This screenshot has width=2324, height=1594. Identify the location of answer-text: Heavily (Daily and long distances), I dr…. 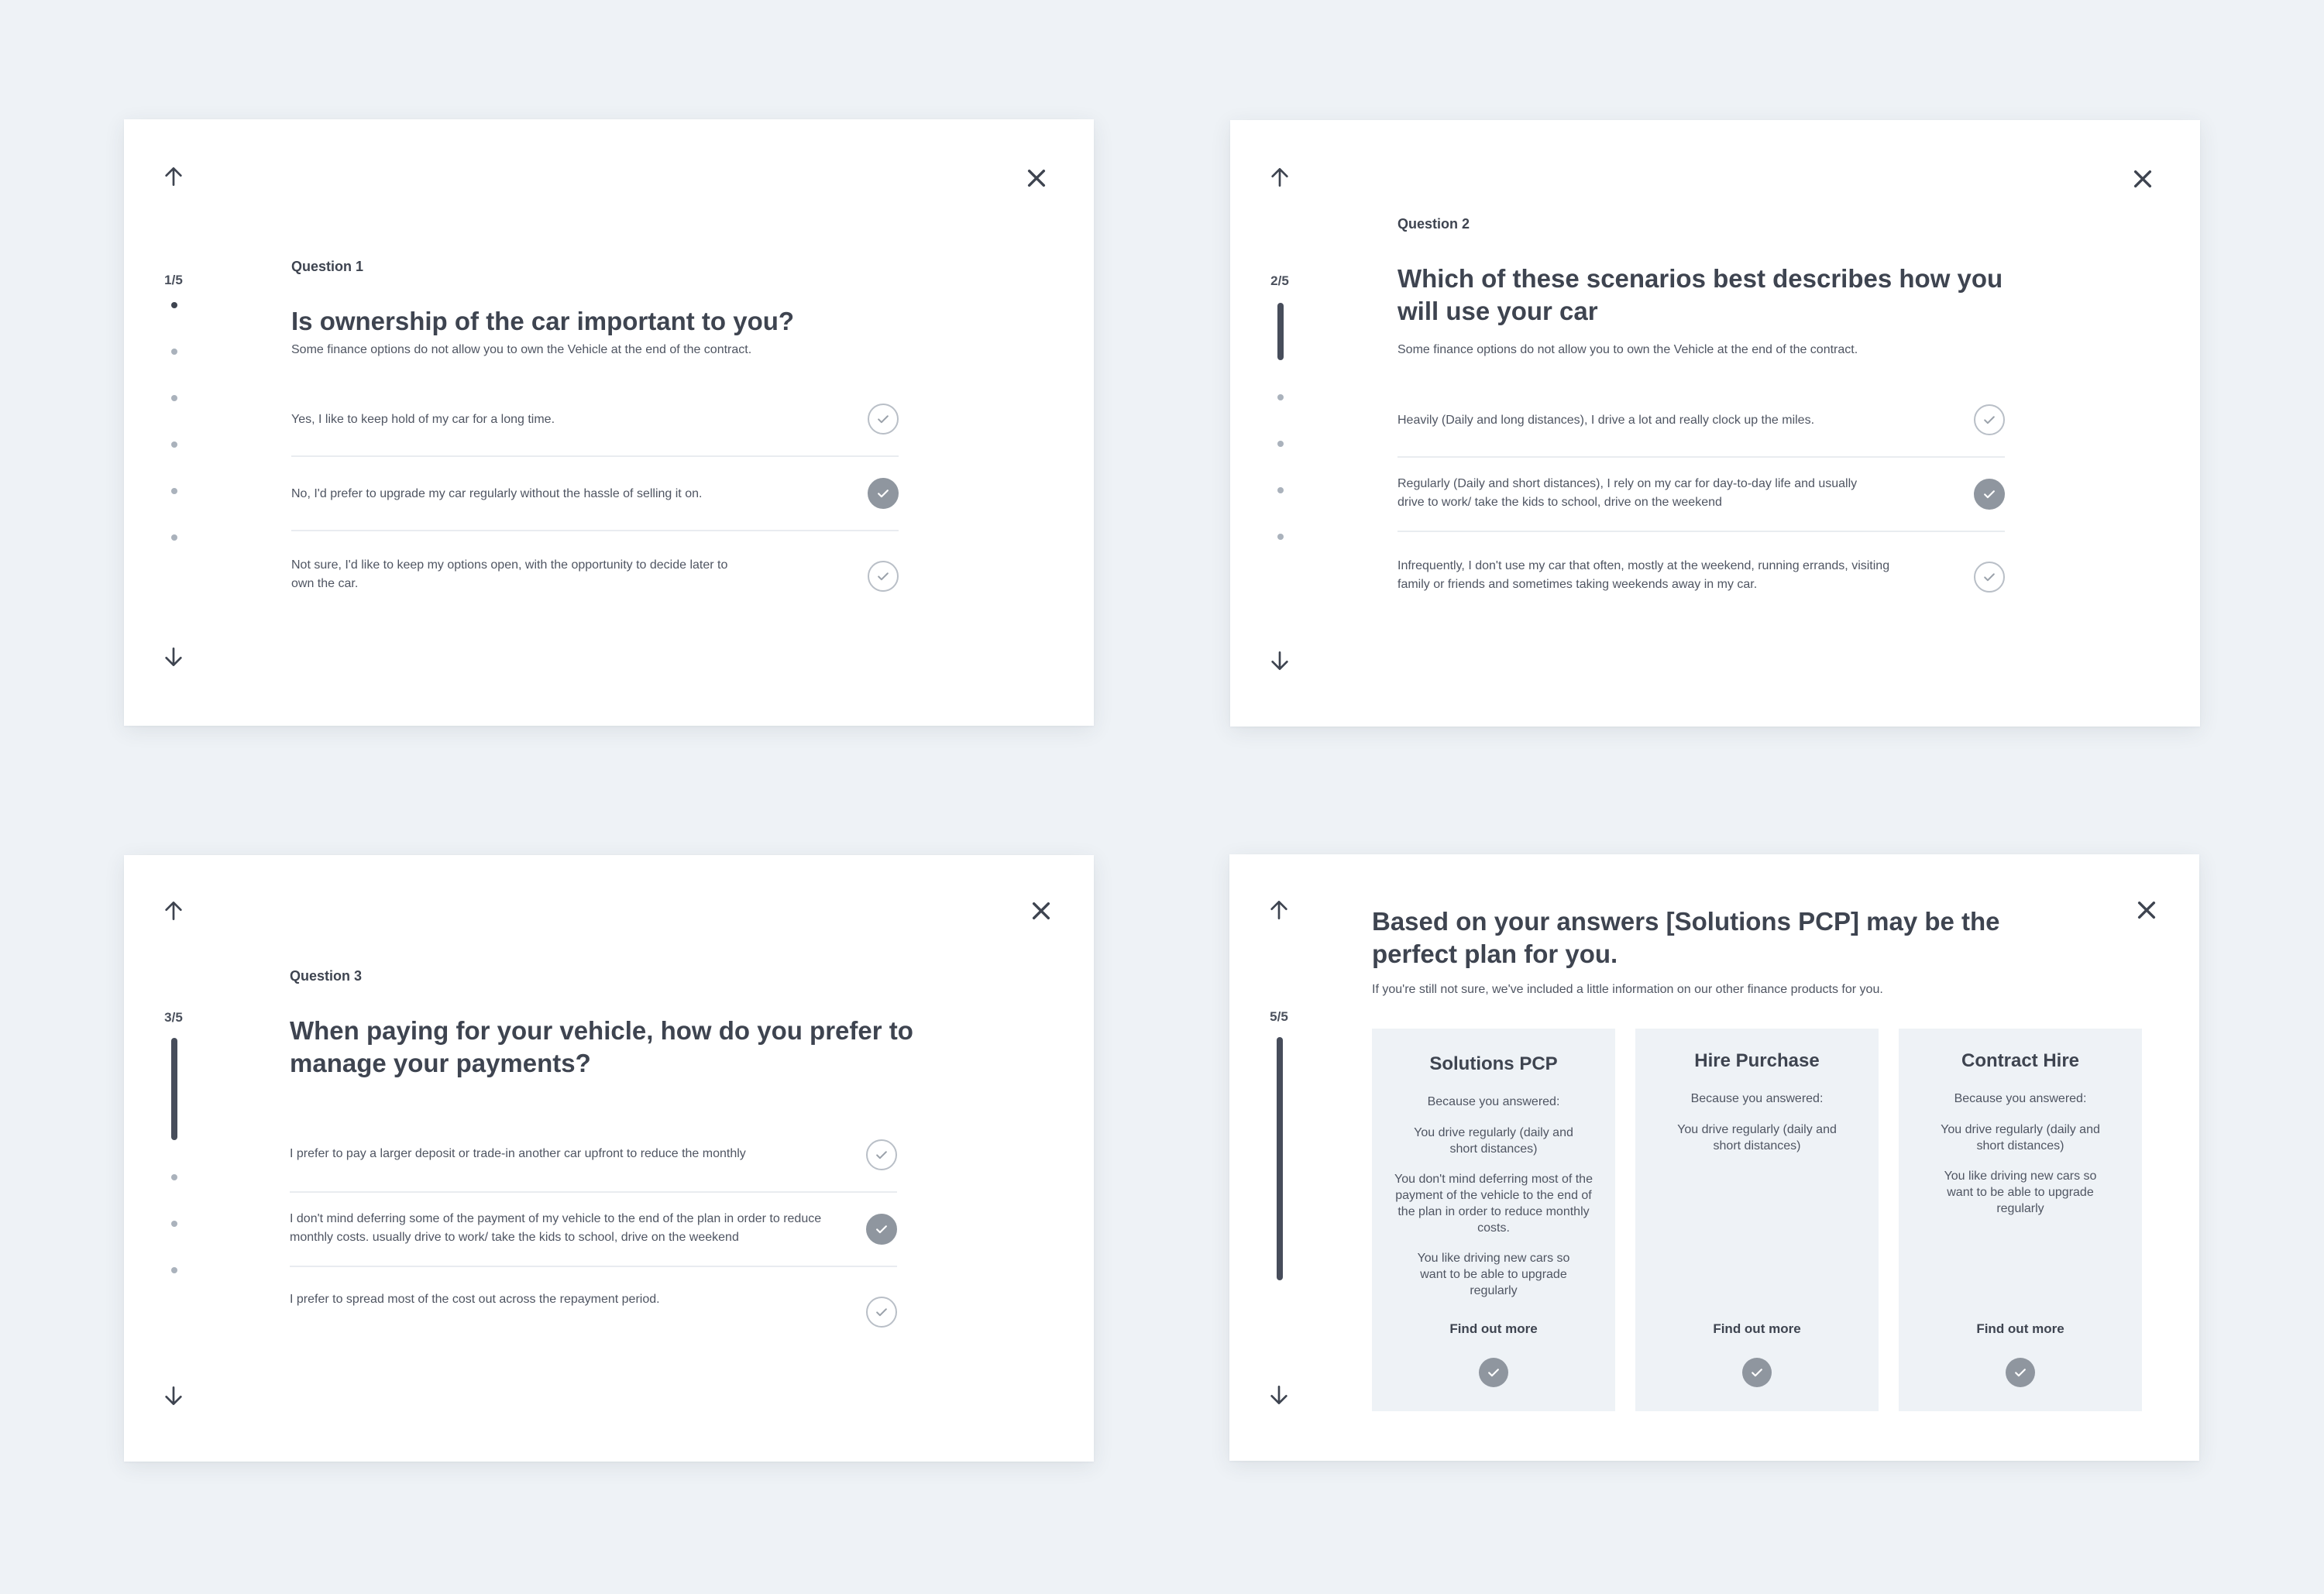
(1606, 420).